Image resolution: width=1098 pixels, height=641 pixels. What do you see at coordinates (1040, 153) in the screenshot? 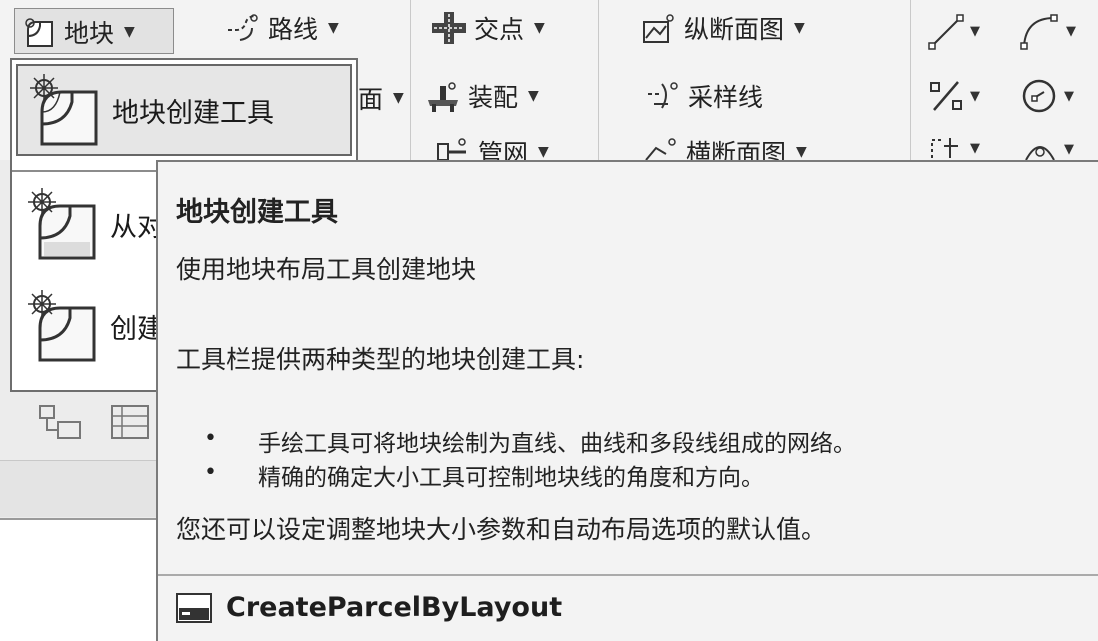
I see `draw-arc-icon` at bounding box center [1040, 153].